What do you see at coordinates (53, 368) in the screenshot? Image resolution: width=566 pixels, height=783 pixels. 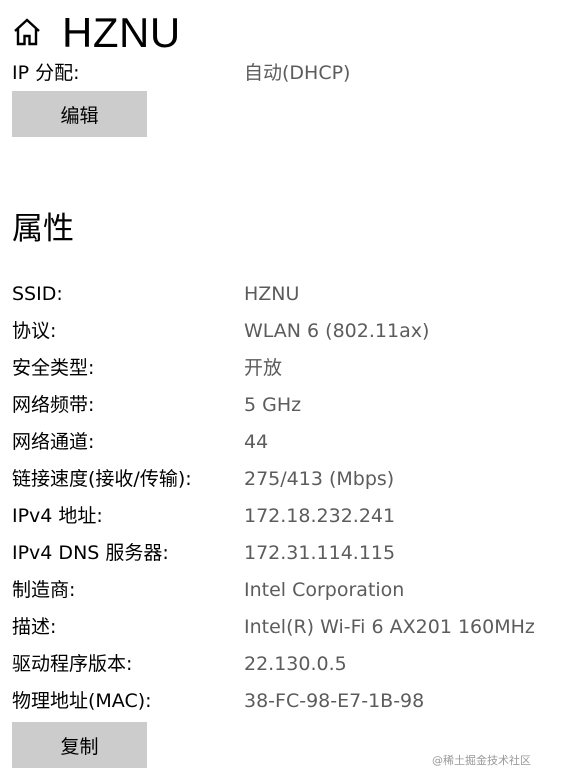 I see `property-label: 安全类型:` at bounding box center [53, 368].